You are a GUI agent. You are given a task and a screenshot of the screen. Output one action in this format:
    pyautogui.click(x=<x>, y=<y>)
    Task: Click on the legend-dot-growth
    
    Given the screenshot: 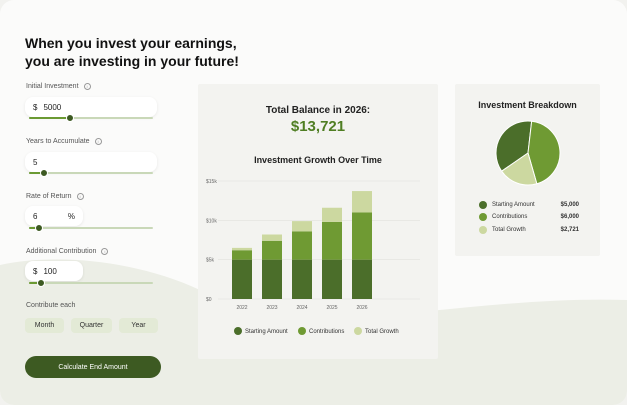 What is the action you would take?
    pyautogui.click(x=483, y=230)
    